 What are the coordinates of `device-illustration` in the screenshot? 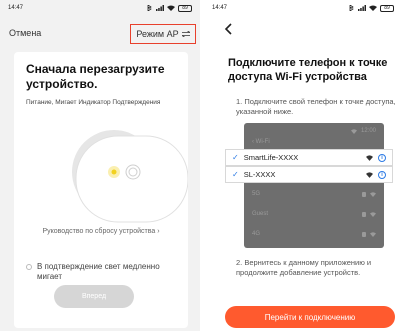 It's located at (130, 176).